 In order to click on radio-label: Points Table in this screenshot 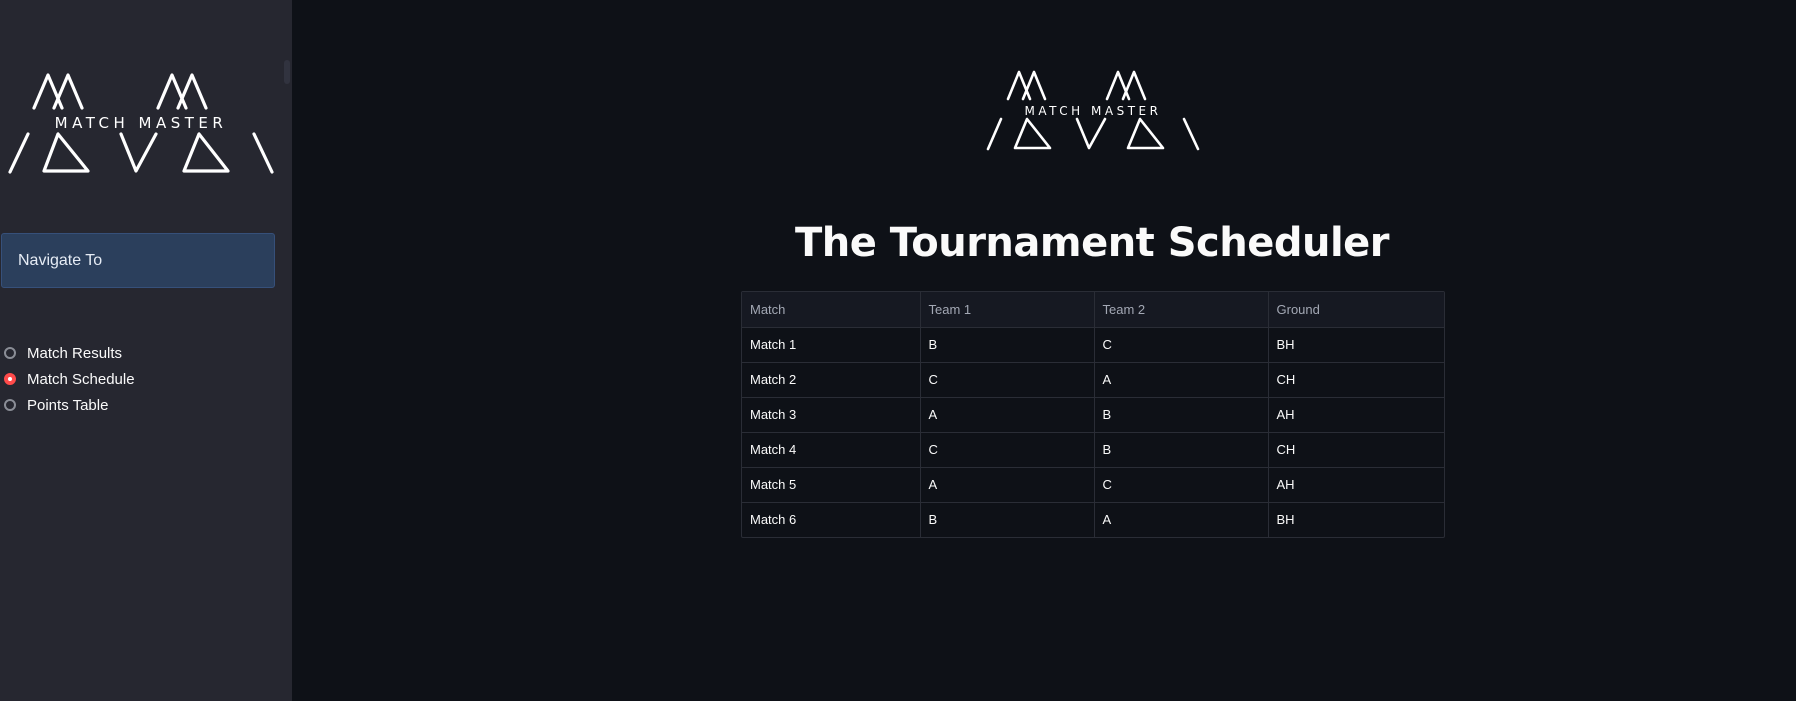, I will do `click(68, 405)`.